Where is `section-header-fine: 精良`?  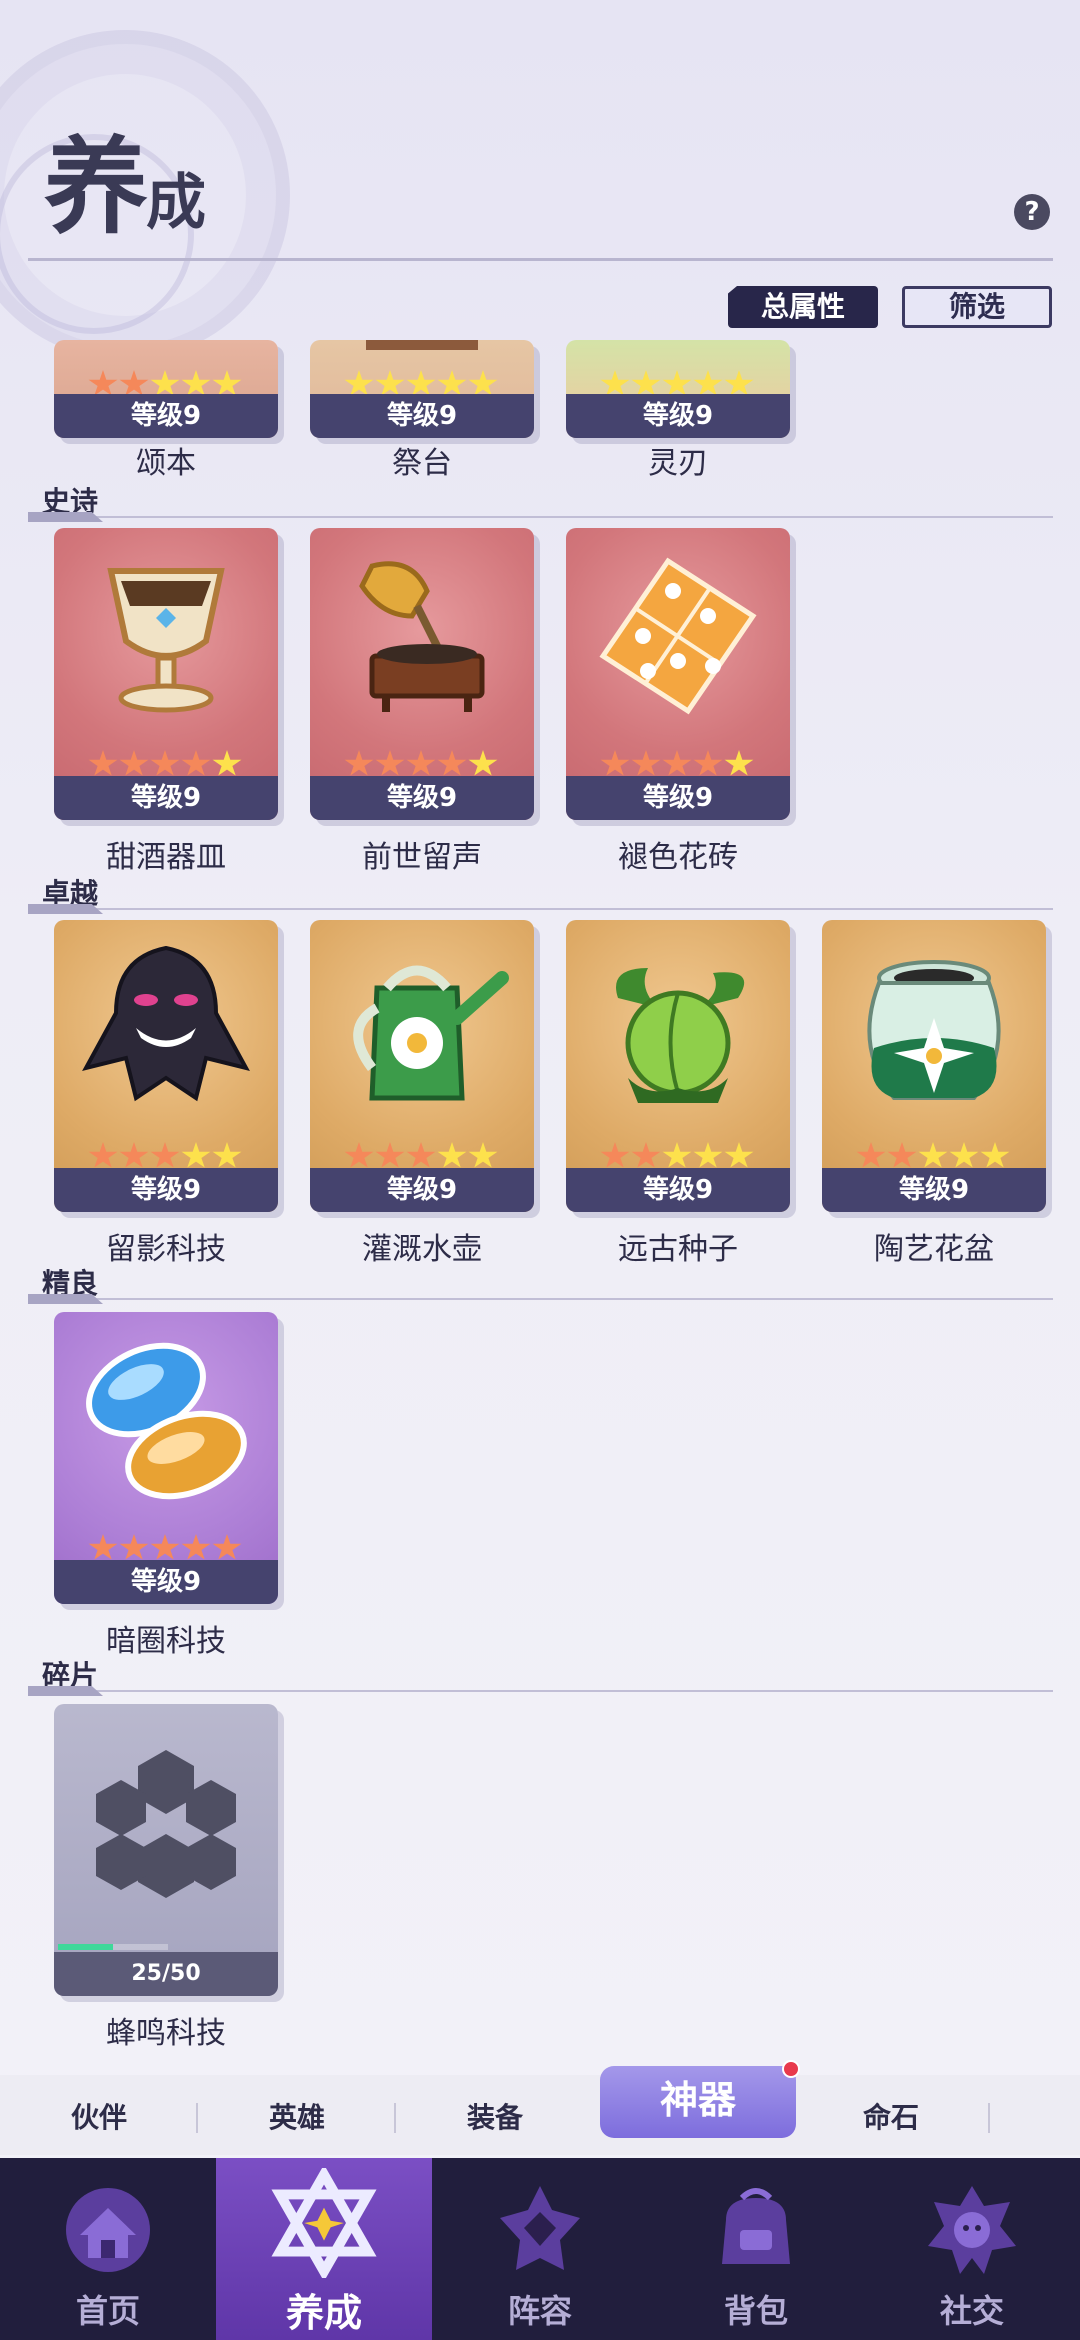 section-header-fine: 精良 is located at coordinates (540, 1283).